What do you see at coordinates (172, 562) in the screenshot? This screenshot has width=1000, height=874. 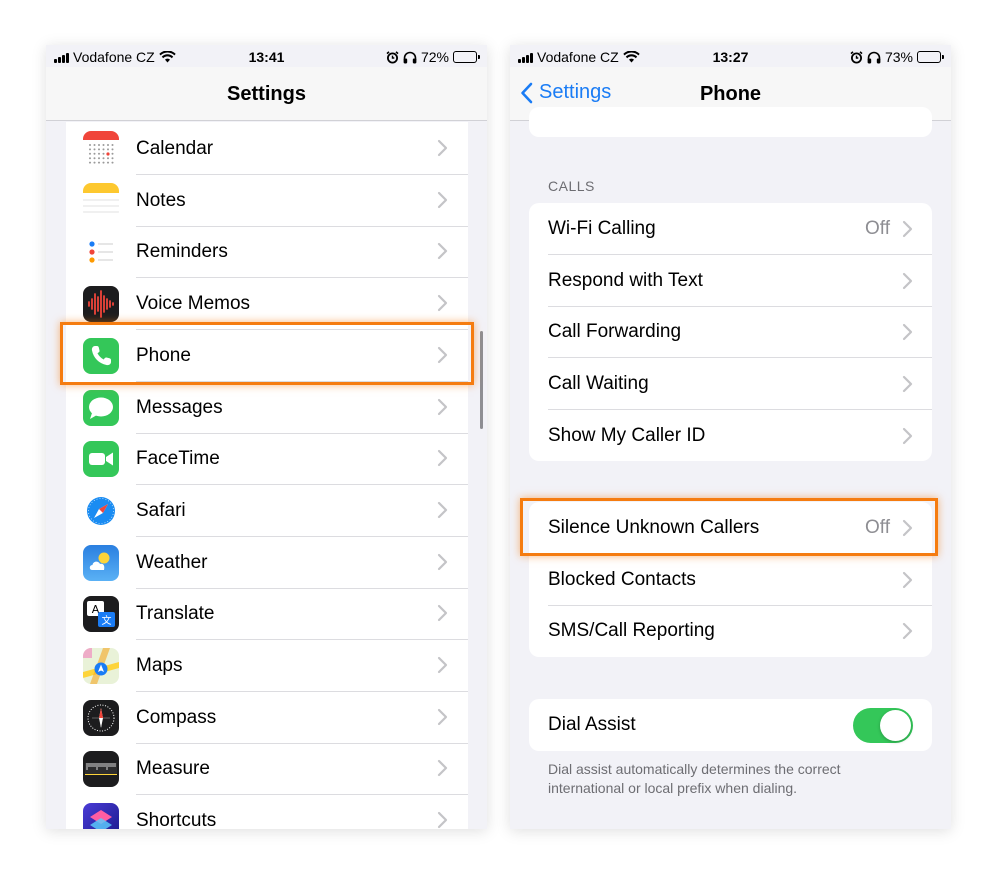 I see `settings-row-label: Weather` at bounding box center [172, 562].